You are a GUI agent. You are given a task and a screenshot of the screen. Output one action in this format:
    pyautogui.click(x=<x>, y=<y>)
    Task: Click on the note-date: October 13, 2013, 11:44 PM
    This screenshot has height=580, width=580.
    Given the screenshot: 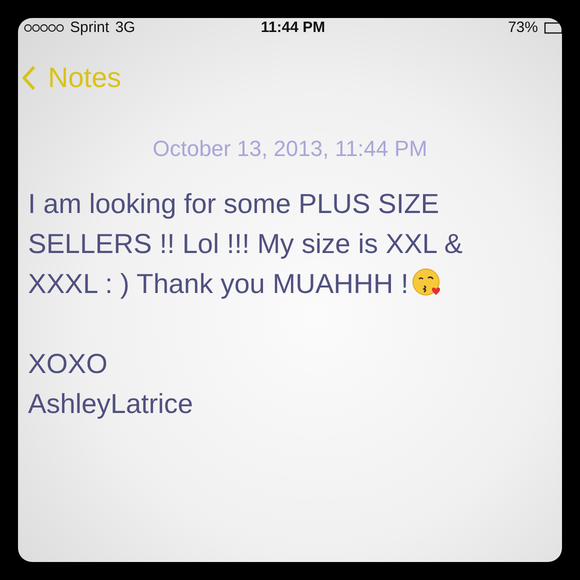 What is the action you would take?
    pyautogui.click(x=290, y=148)
    